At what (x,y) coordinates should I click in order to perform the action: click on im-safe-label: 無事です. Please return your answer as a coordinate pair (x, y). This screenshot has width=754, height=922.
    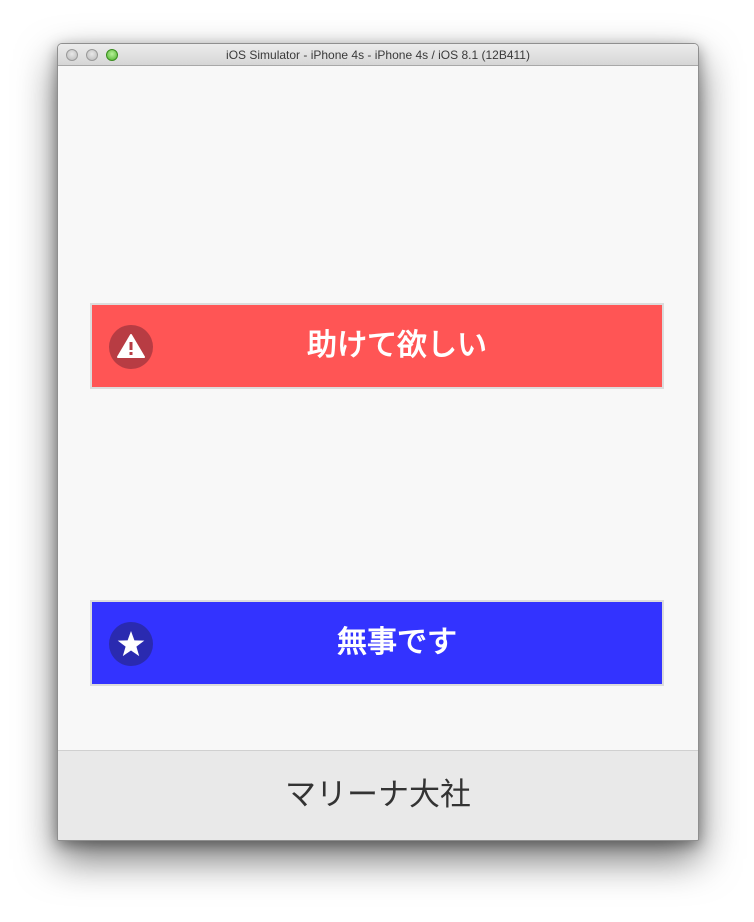
    Looking at the image, I should click on (397, 642).